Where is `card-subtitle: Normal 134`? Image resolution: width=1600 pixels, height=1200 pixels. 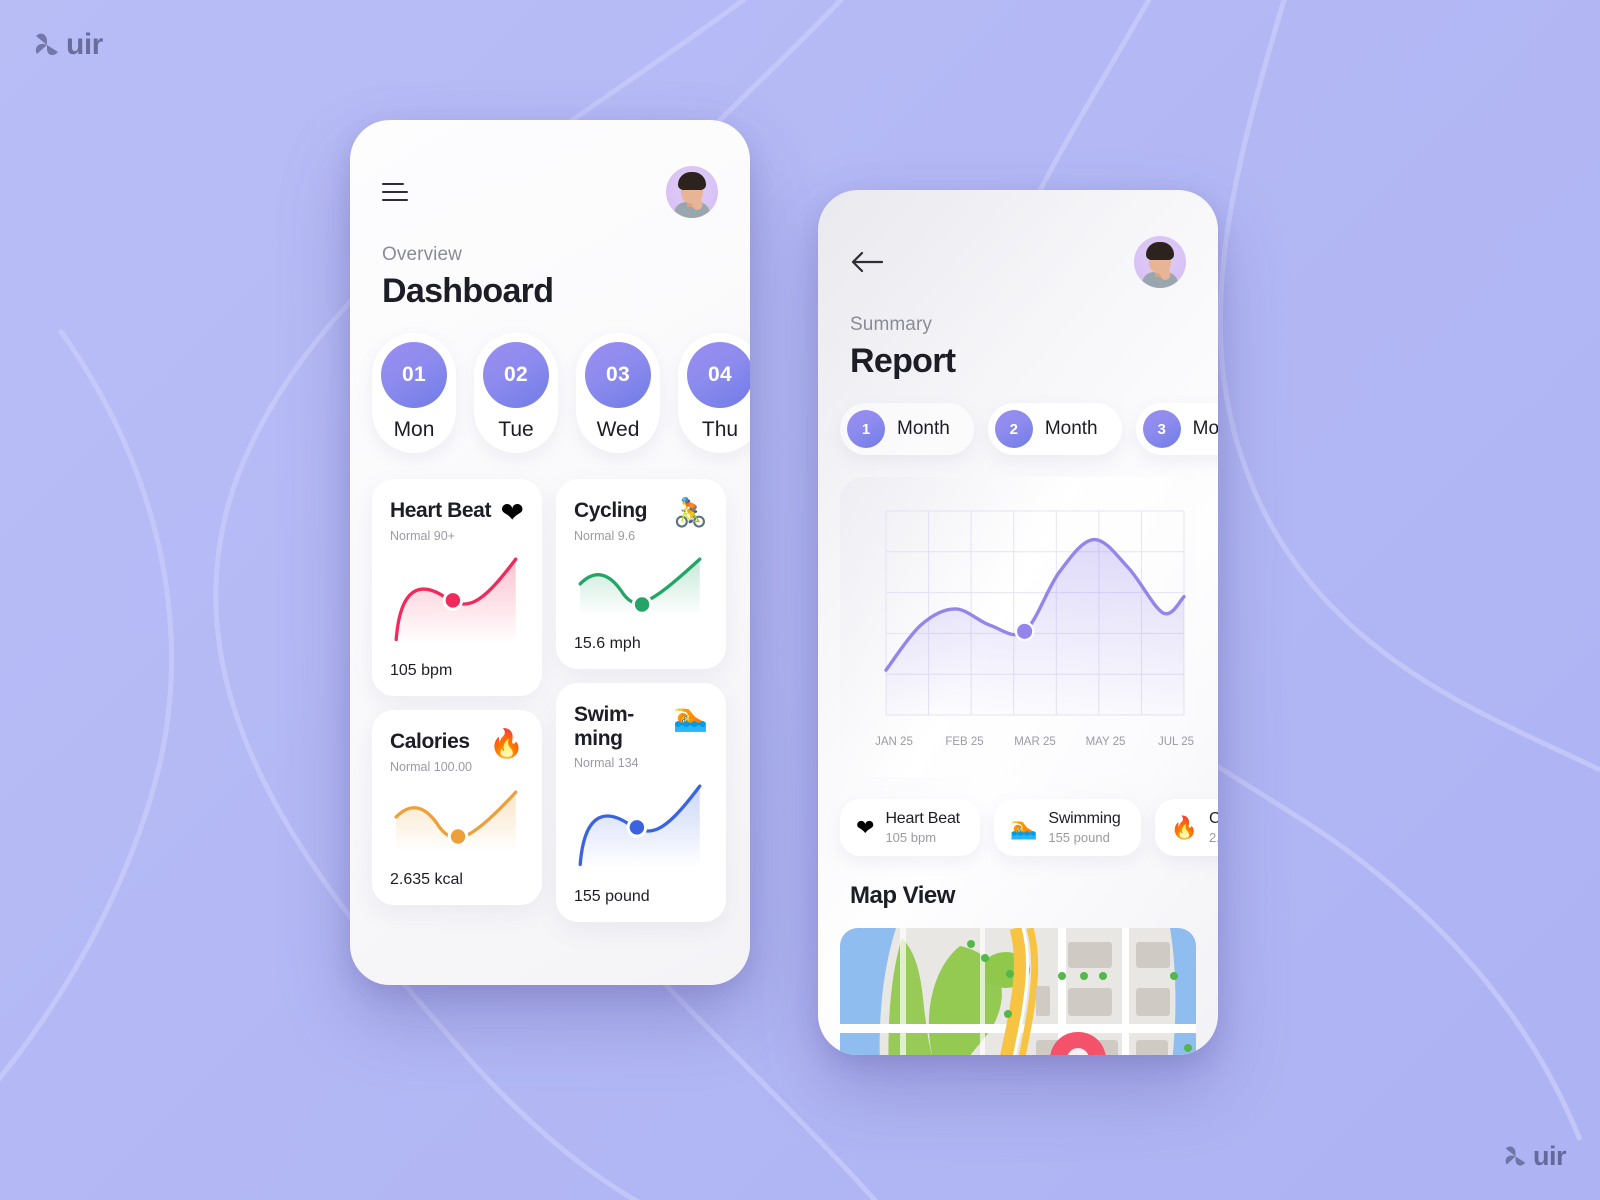
card-subtitle: Normal 134 is located at coordinates (606, 763).